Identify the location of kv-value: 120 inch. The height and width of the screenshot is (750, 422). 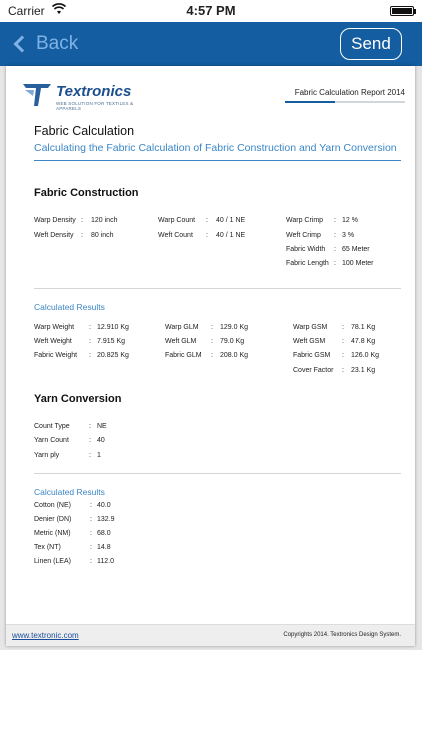
(104, 220).